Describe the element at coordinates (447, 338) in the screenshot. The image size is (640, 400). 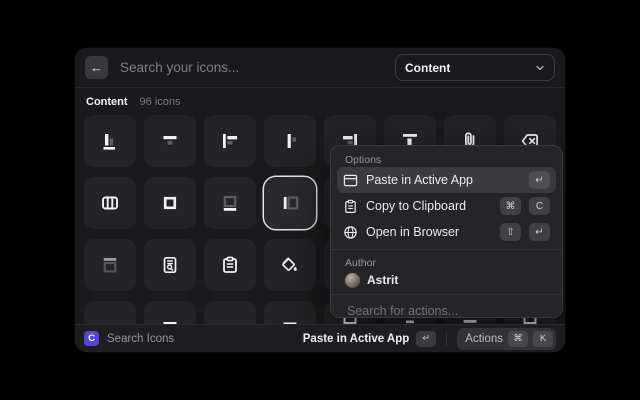
I see `footer-separator` at that location.